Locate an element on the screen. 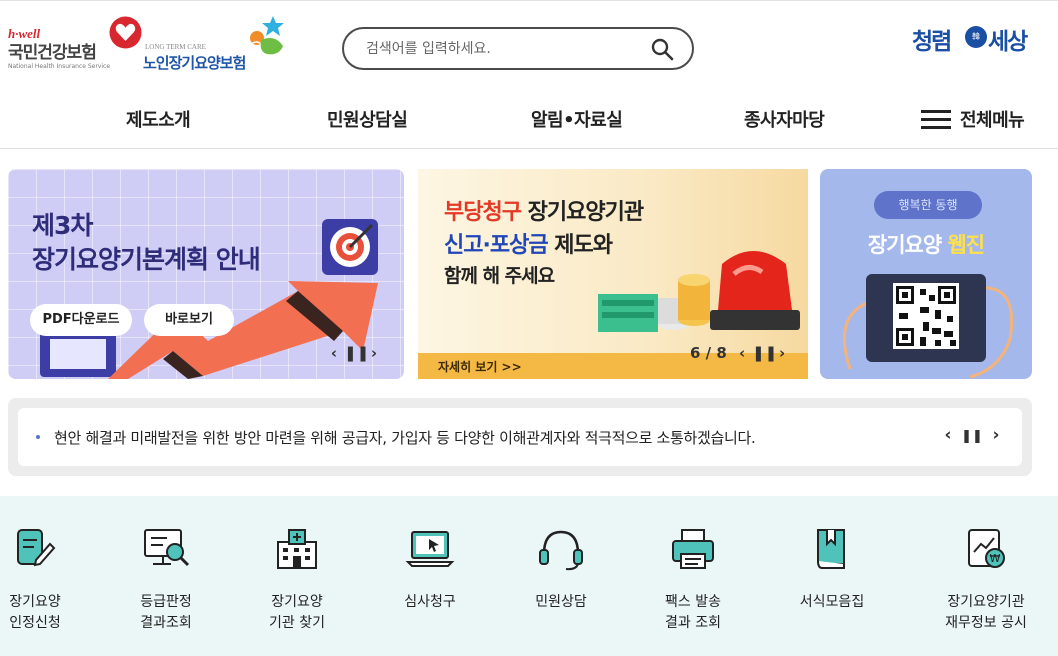 The height and width of the screenshot is (656, 1058). quick-item-label: 서식모음집 is located at coordinates (832, 602).